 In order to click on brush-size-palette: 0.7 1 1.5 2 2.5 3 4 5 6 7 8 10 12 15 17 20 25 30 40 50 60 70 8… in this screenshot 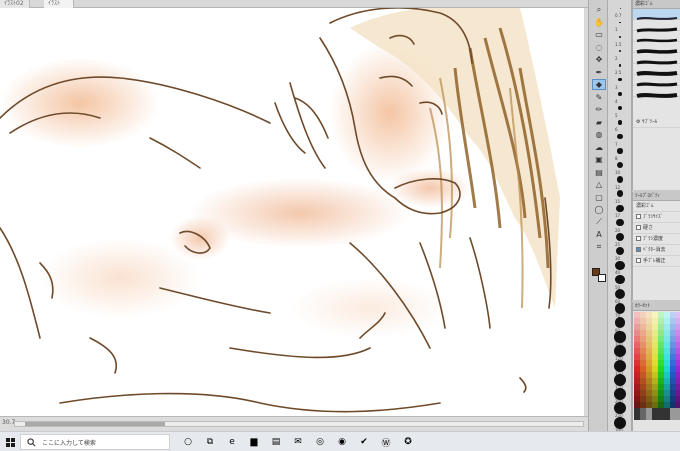, I will do `click(620, 216)`.